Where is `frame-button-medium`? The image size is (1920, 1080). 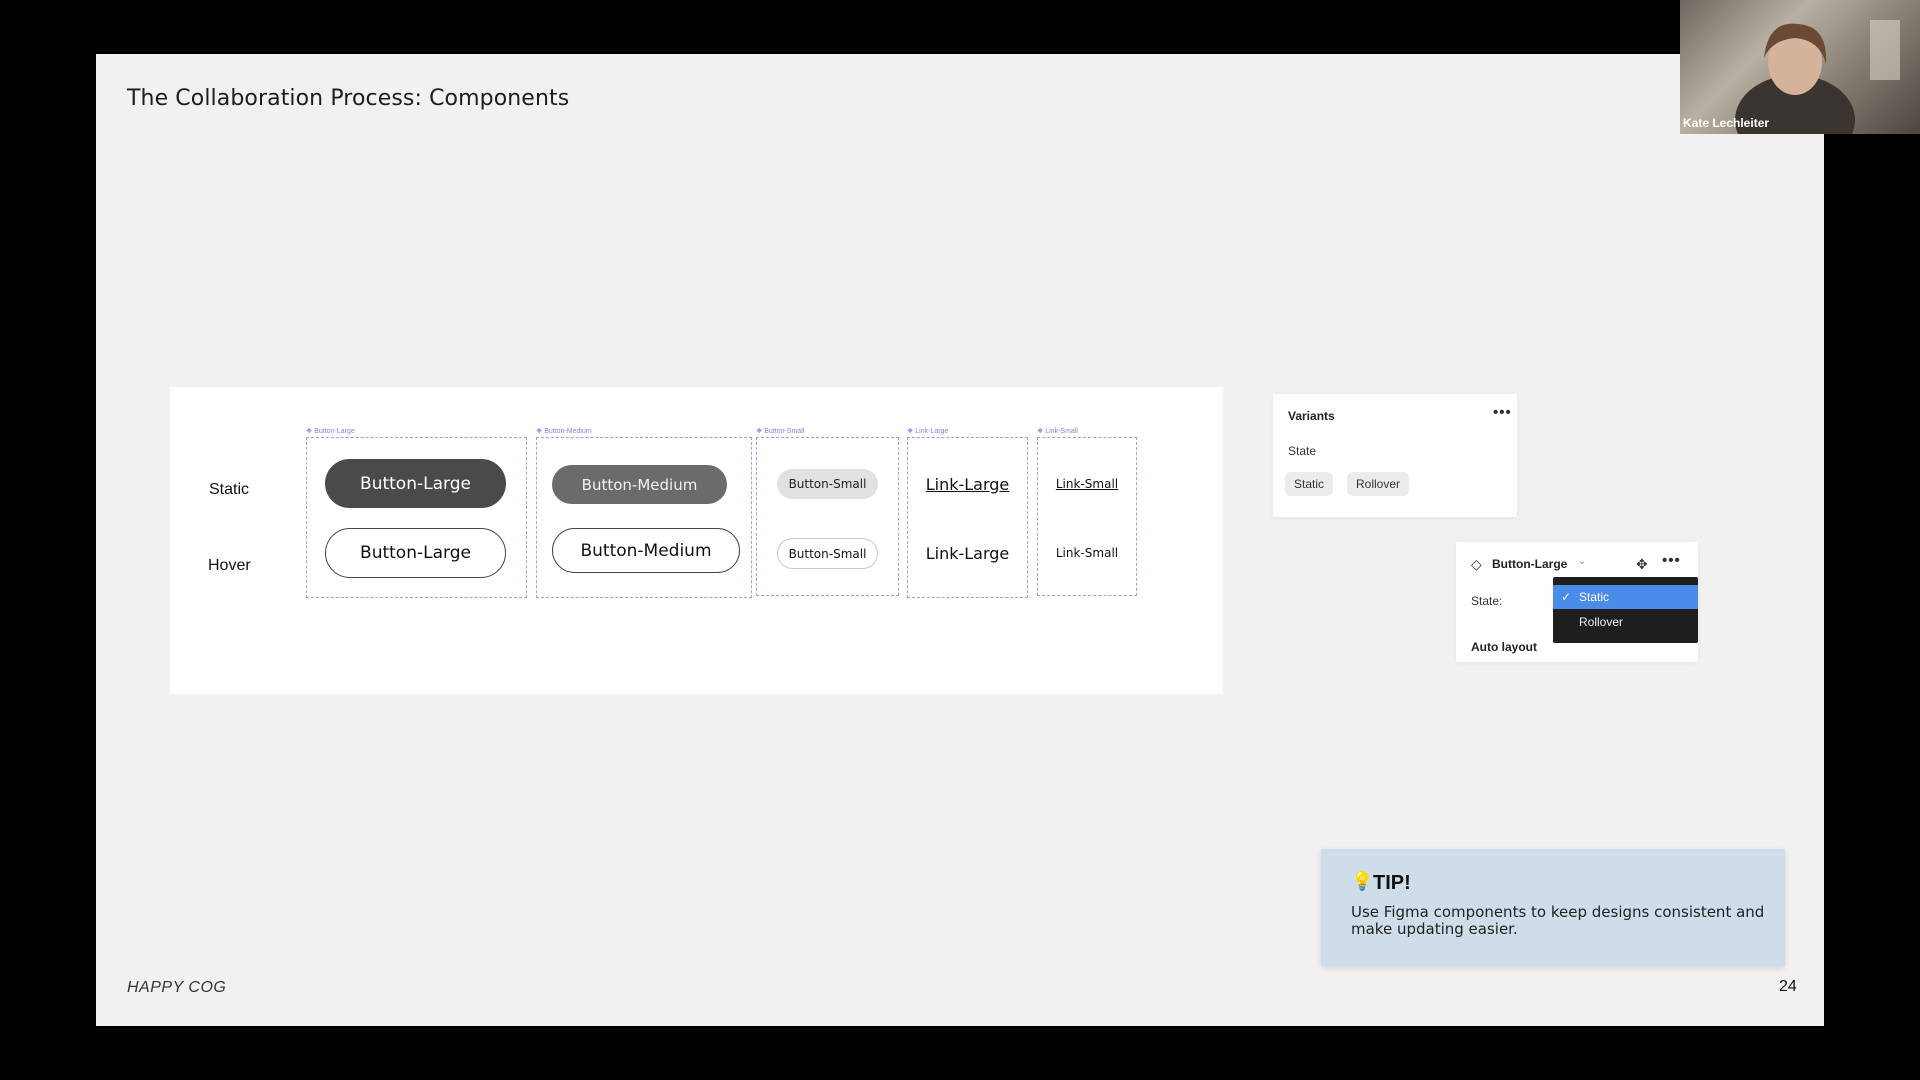
frame-button-medium is located at coordinates (644, 517).